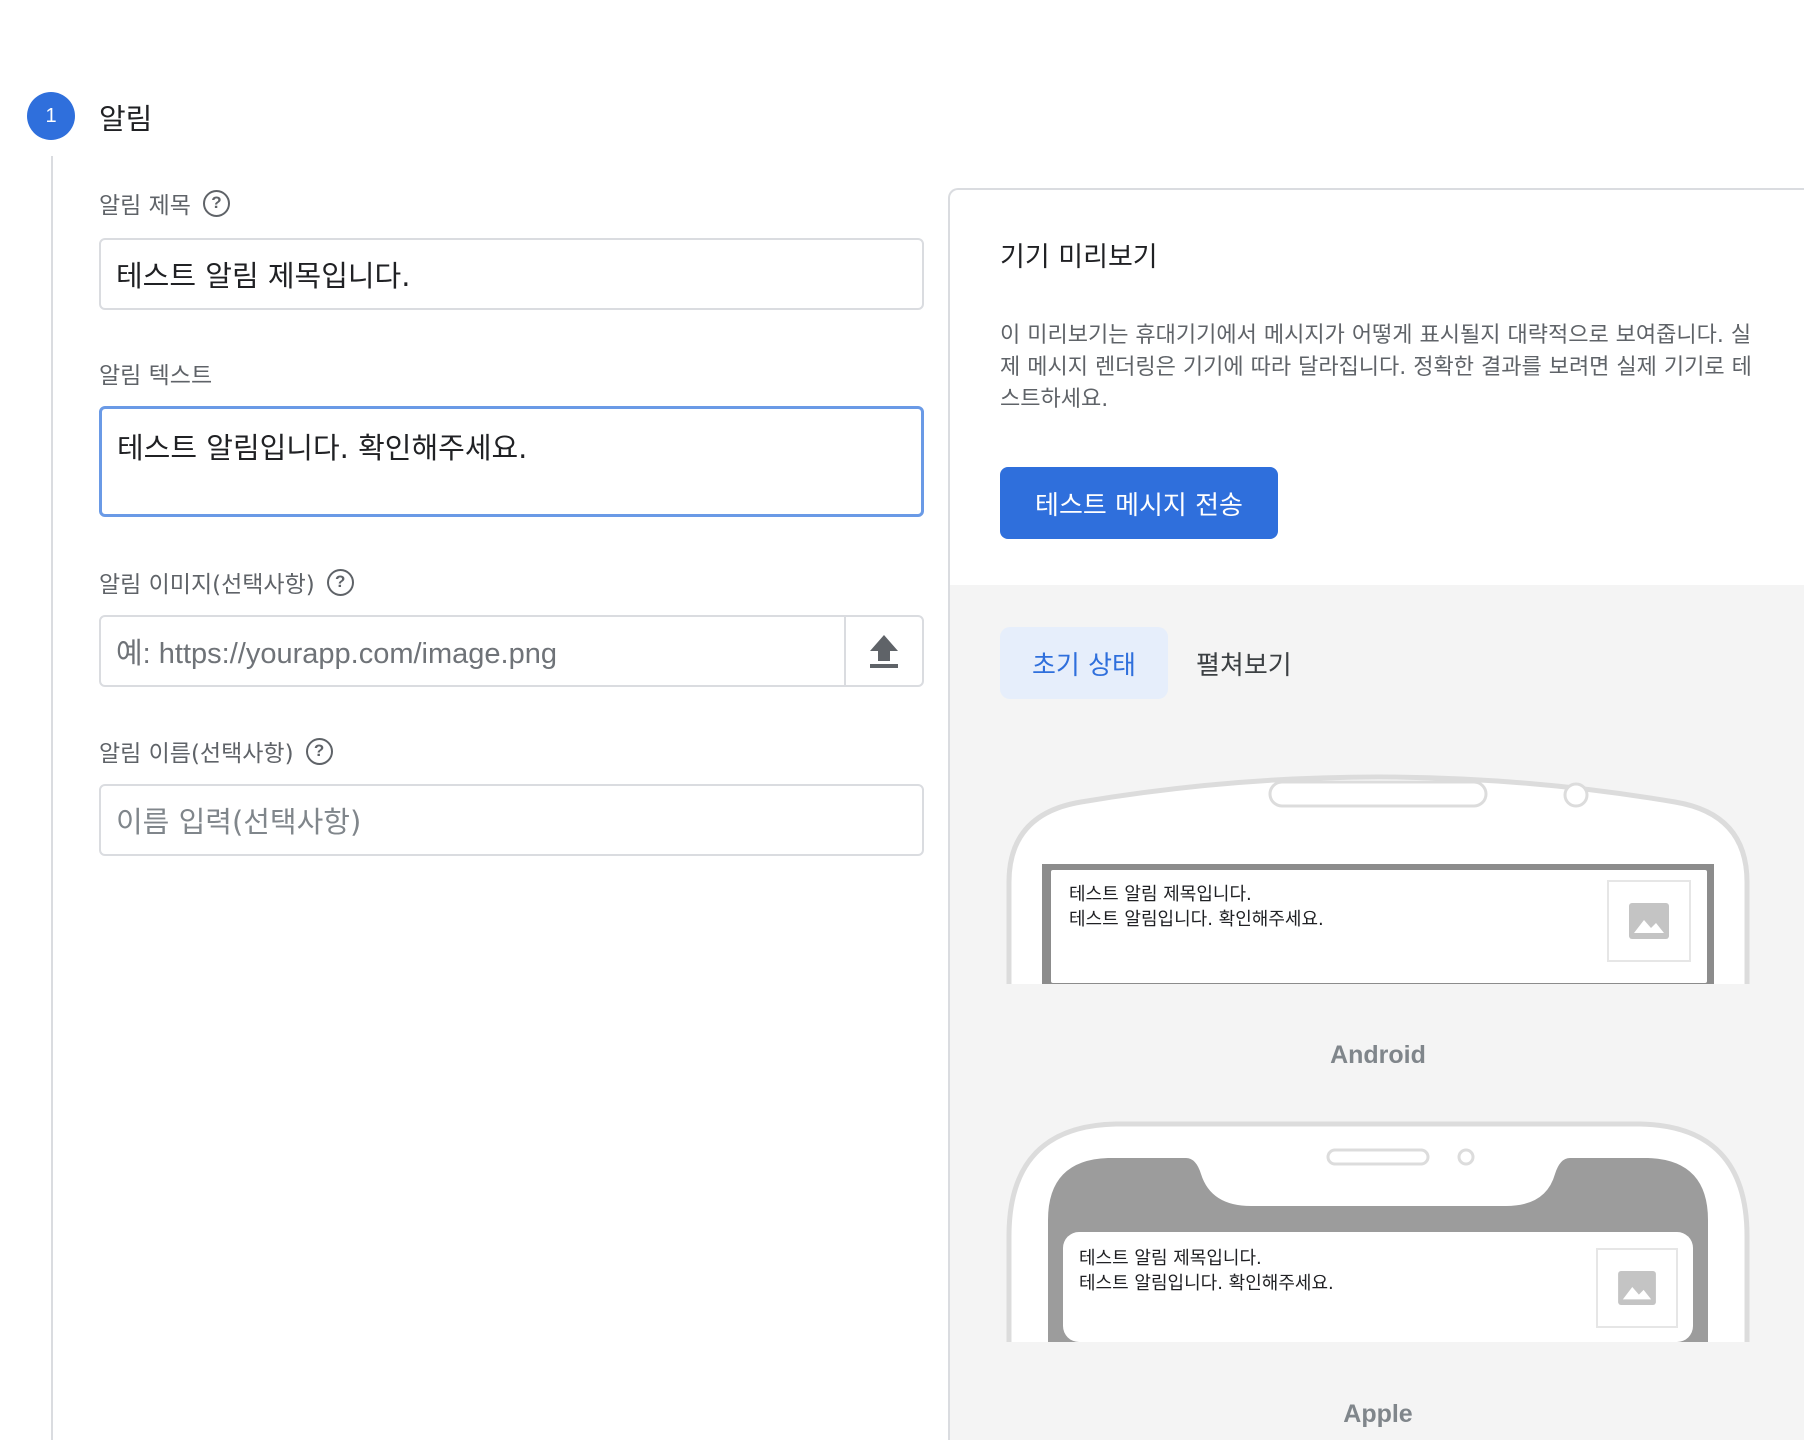 This screenshot has width=1804, height=1440. What do you see at coordinates (1079, 257) in the screenshot?
I see `preview-title: 기기 미리보기` at bounding box center [1079, 257].